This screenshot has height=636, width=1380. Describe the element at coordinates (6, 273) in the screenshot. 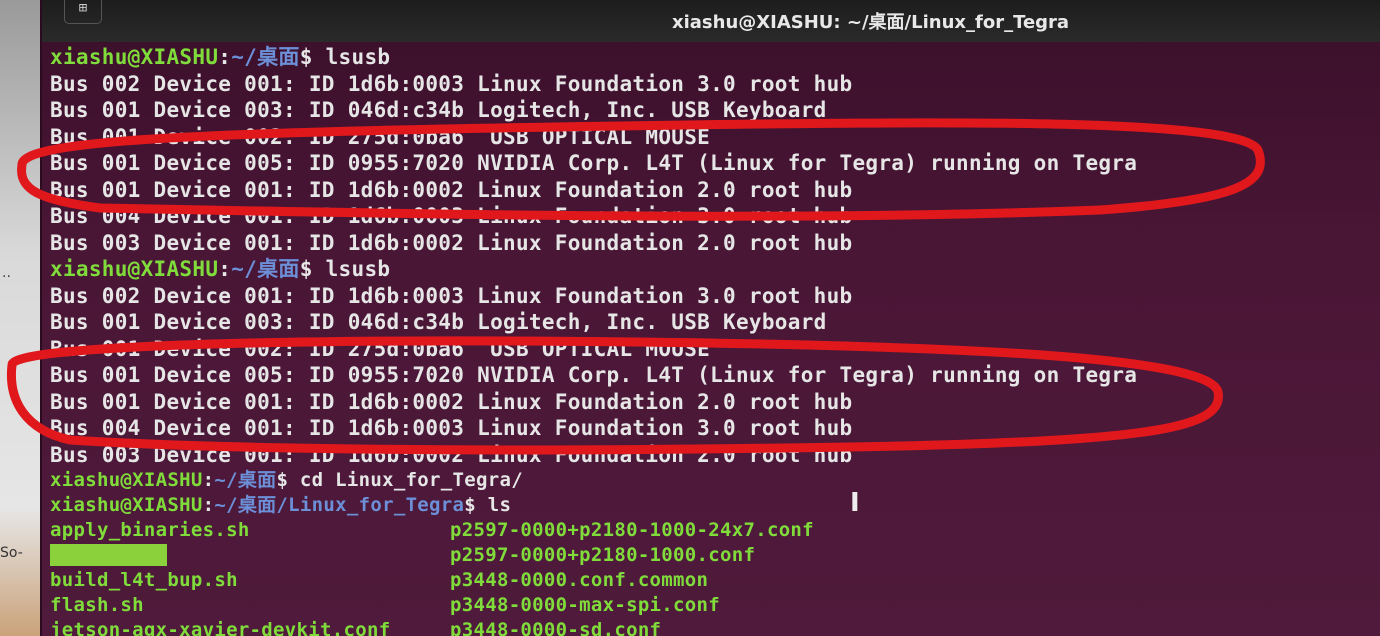

I see `desktop-side-dots: ..` at that location.